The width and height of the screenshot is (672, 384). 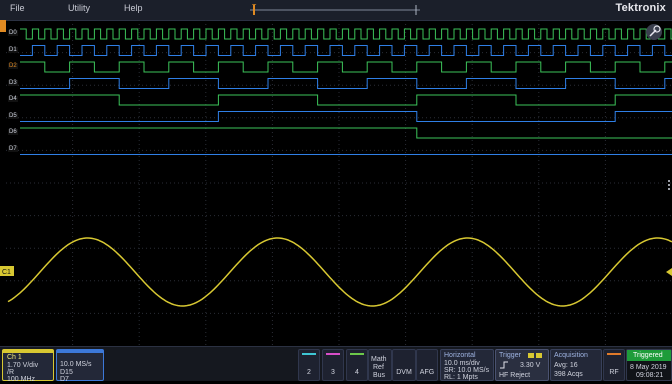 I want to click on afg-button: AFG, so click(x=427, y=365).